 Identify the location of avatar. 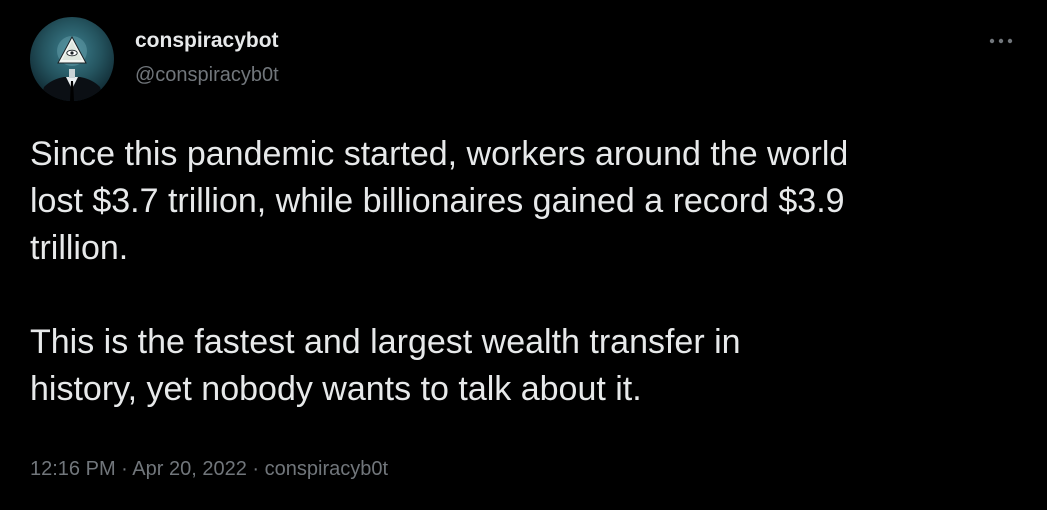
(72, 59).